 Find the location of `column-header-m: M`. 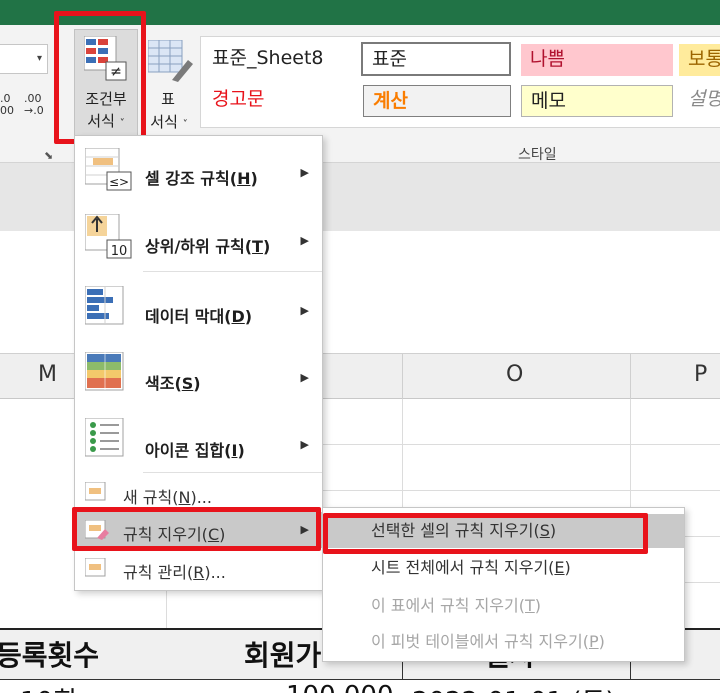

column-header-m: M is located at coordinates (47, 374).